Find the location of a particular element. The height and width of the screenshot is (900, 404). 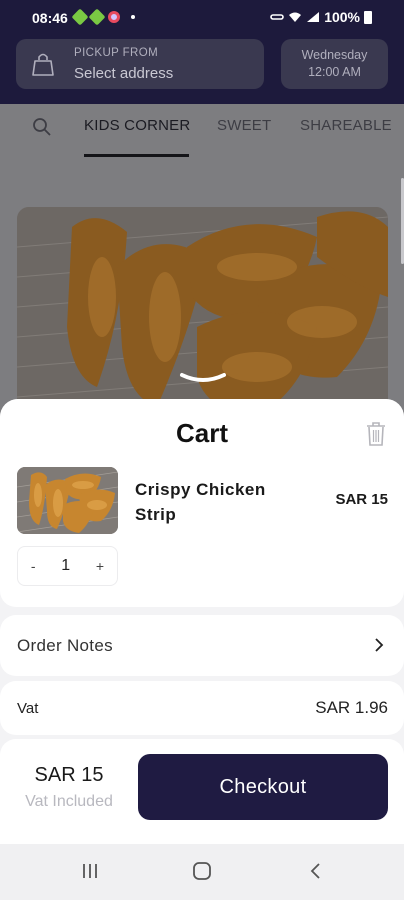

increase-quantity-button: + is located at coordinates (100, 566).